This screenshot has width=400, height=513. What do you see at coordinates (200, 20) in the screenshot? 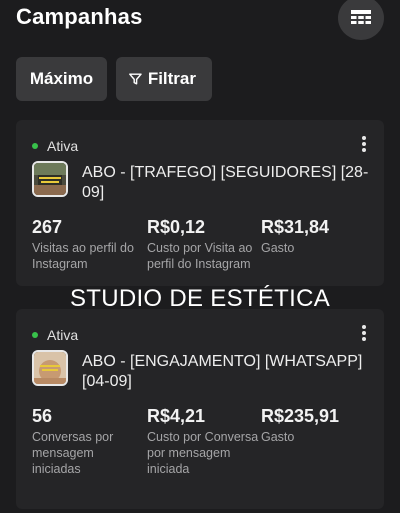
I see `header: Campanhas` at bounding box center [200, 20].